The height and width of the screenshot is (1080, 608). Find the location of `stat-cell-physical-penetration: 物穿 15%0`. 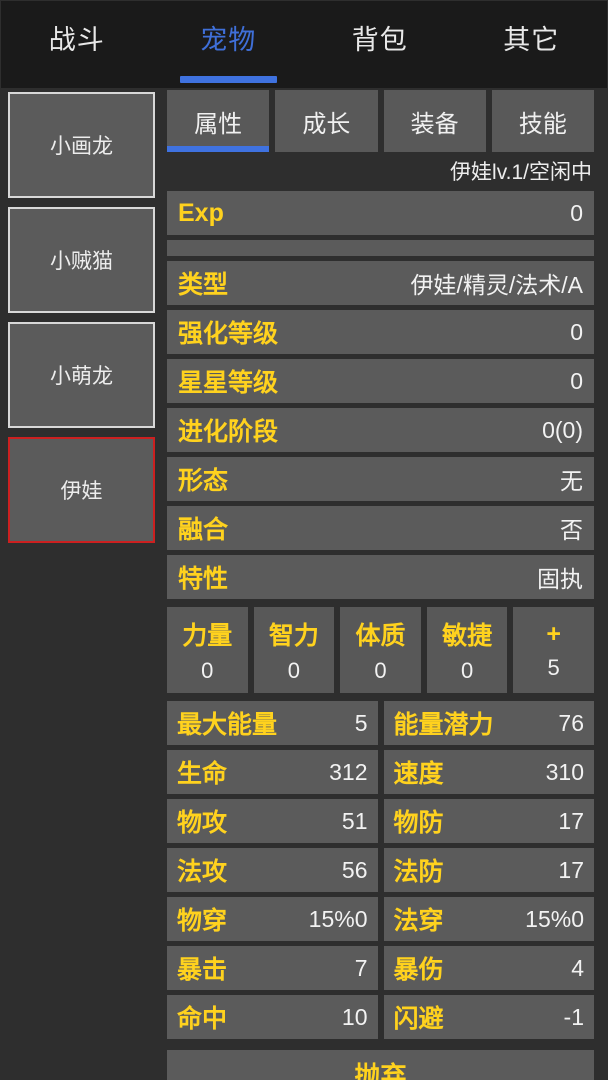

stat-cell-physical-penetration: 物穿 15%0 is located at coordinates (272, 919).